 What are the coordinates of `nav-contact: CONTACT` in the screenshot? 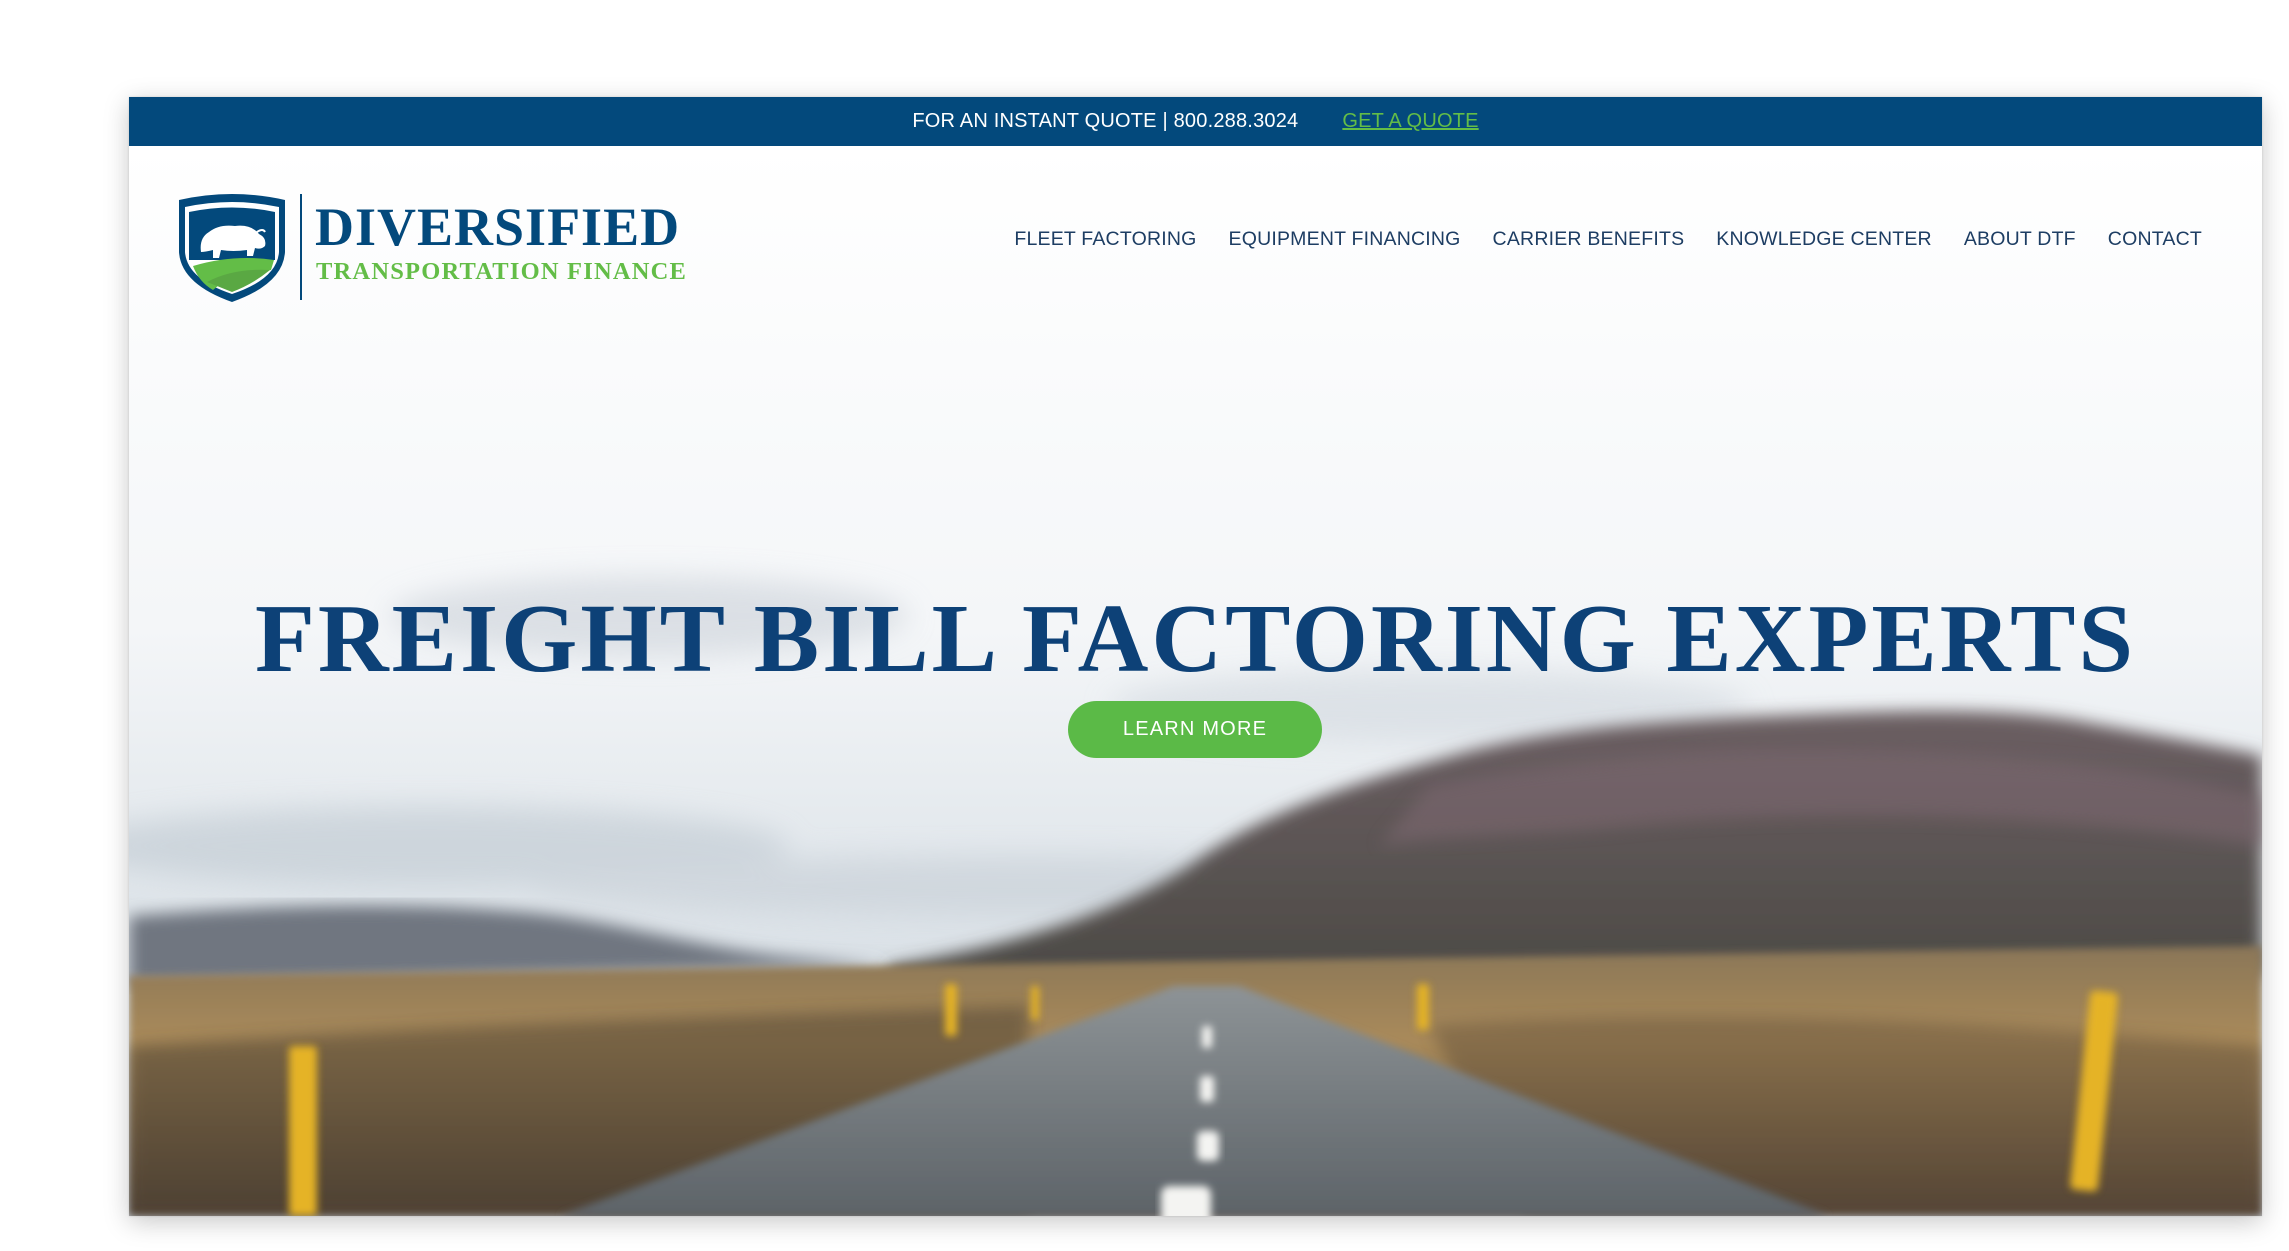 It's located at (2155, 239).